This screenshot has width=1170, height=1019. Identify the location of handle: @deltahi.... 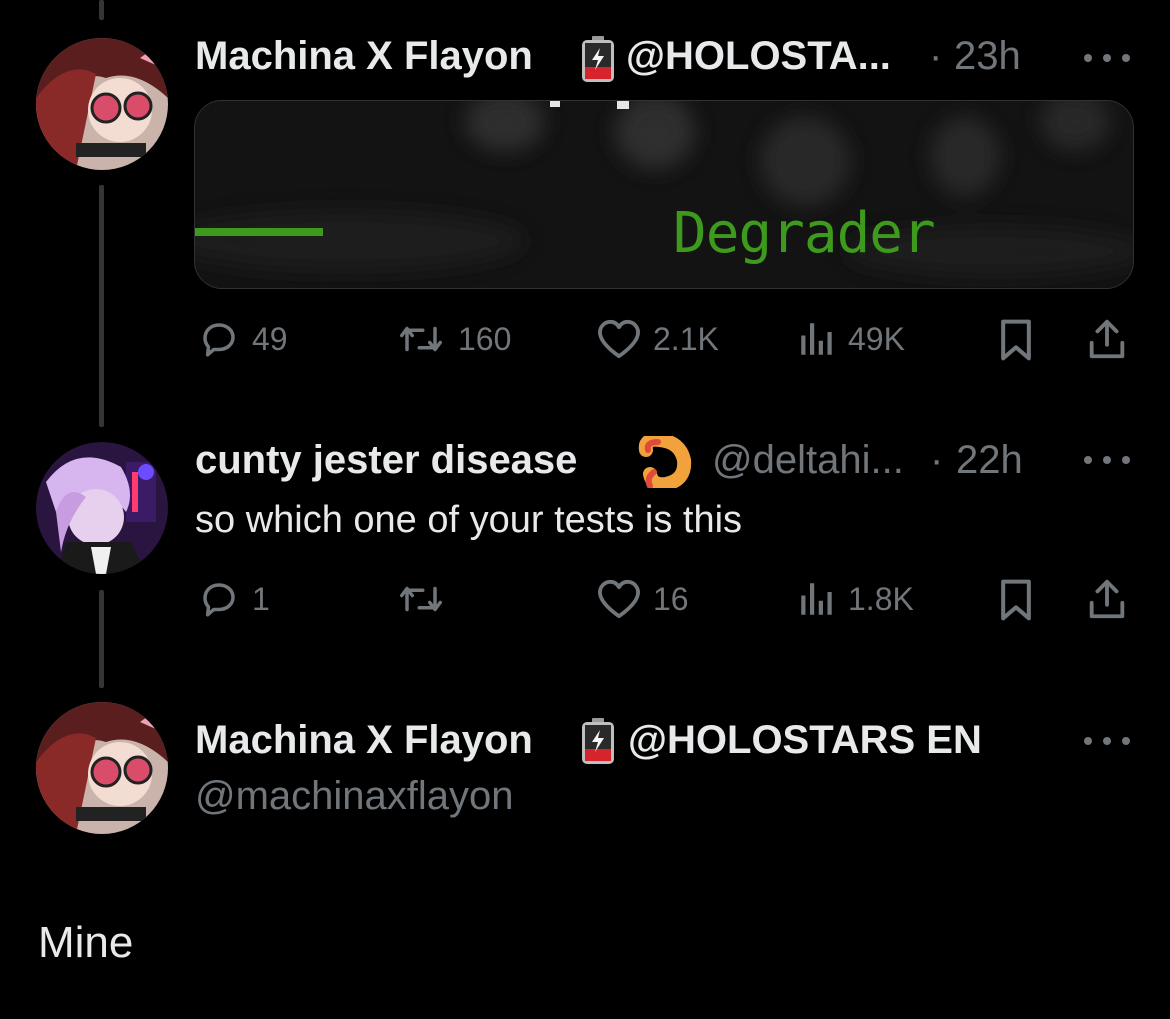
(808, 460).